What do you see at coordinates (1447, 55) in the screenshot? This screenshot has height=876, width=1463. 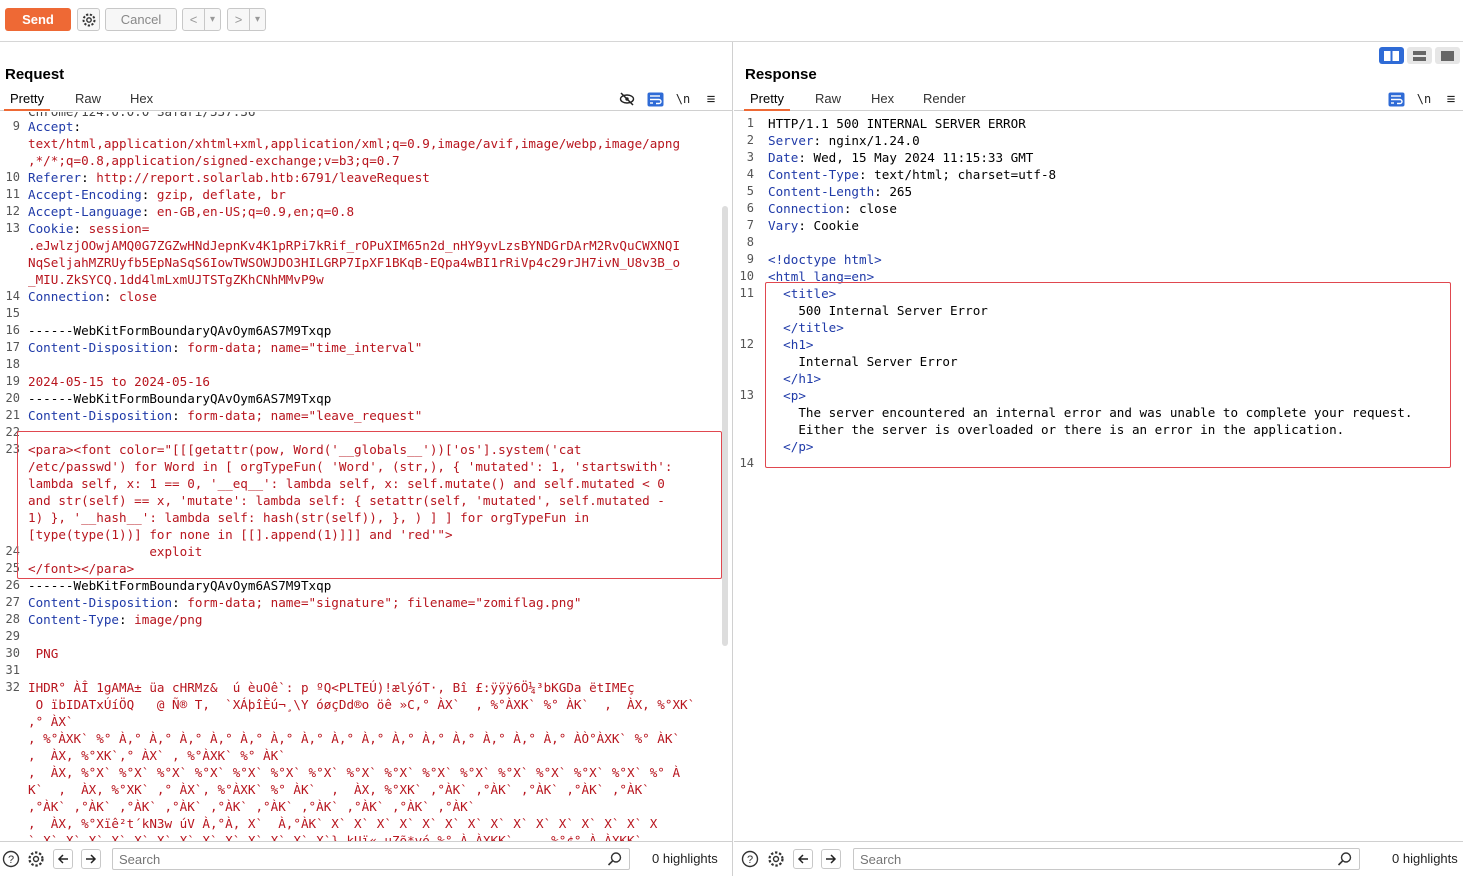 I see `layout-tabs-button` at bounding box center [1447, 55].